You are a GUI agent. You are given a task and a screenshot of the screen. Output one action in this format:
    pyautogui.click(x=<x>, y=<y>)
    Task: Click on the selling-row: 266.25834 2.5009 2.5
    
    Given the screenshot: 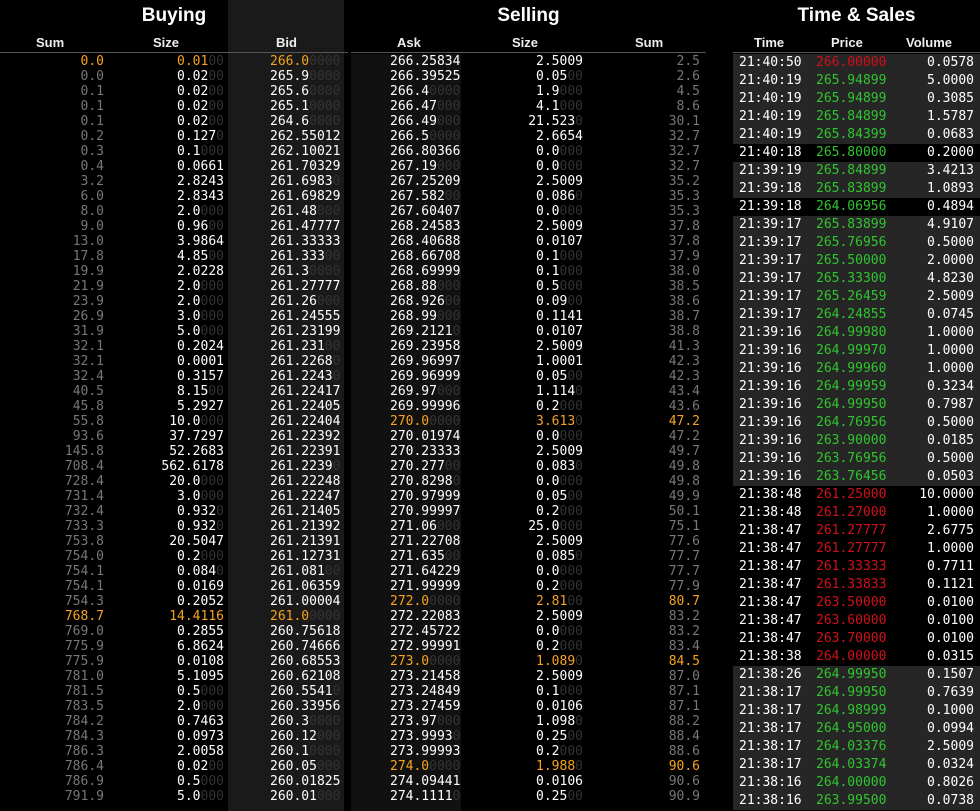 What is the action you would take?
    pyautogui.click(x=528, y=61)
    